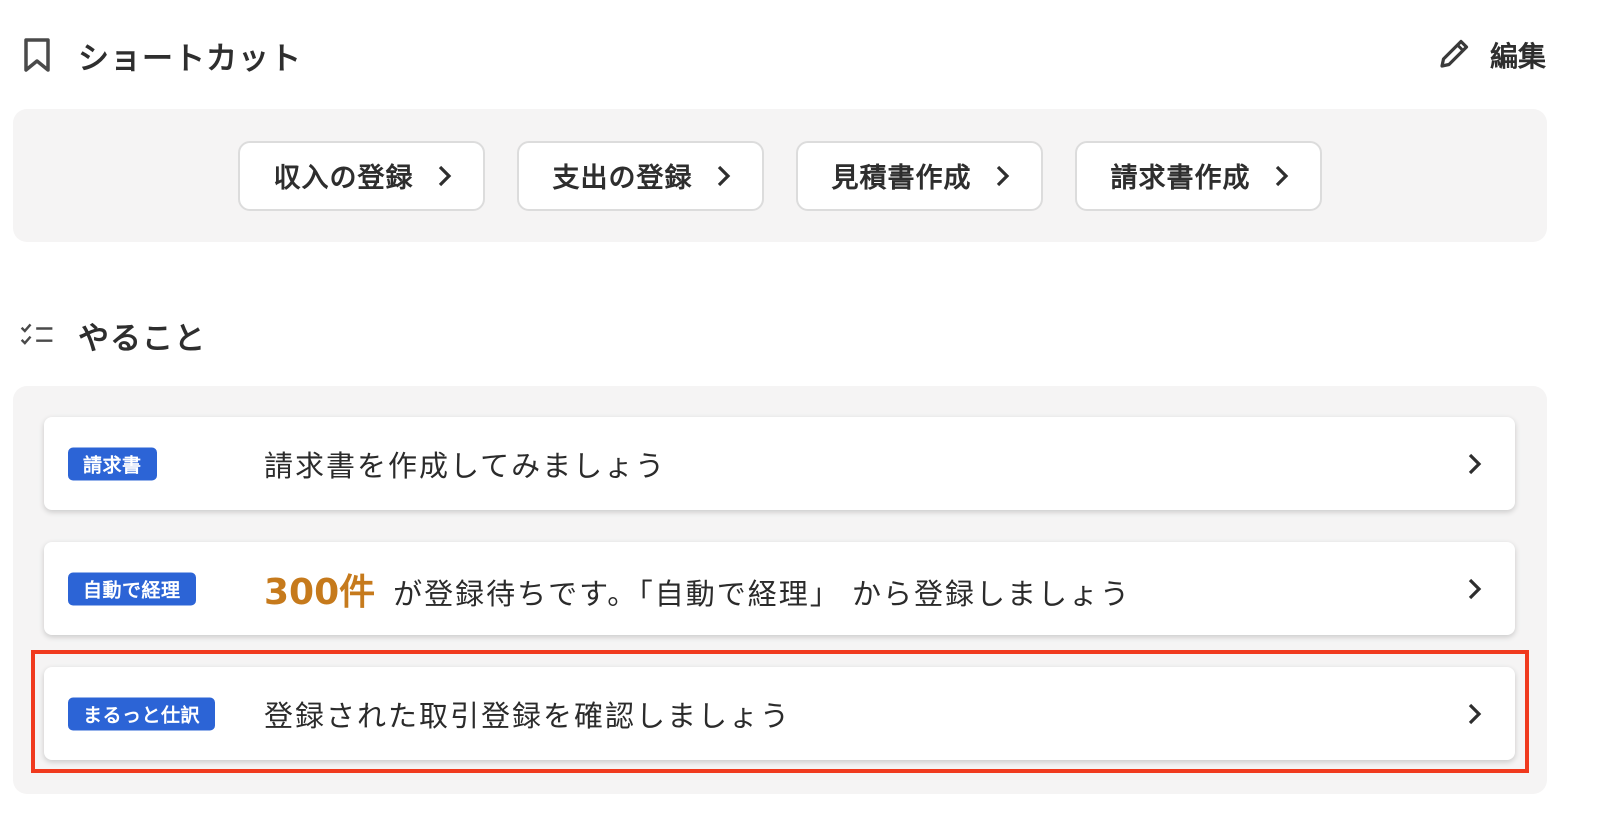  Describe the element at coordinates (783, 335) in the screenshot. I see `todos-header: やること` at that location.